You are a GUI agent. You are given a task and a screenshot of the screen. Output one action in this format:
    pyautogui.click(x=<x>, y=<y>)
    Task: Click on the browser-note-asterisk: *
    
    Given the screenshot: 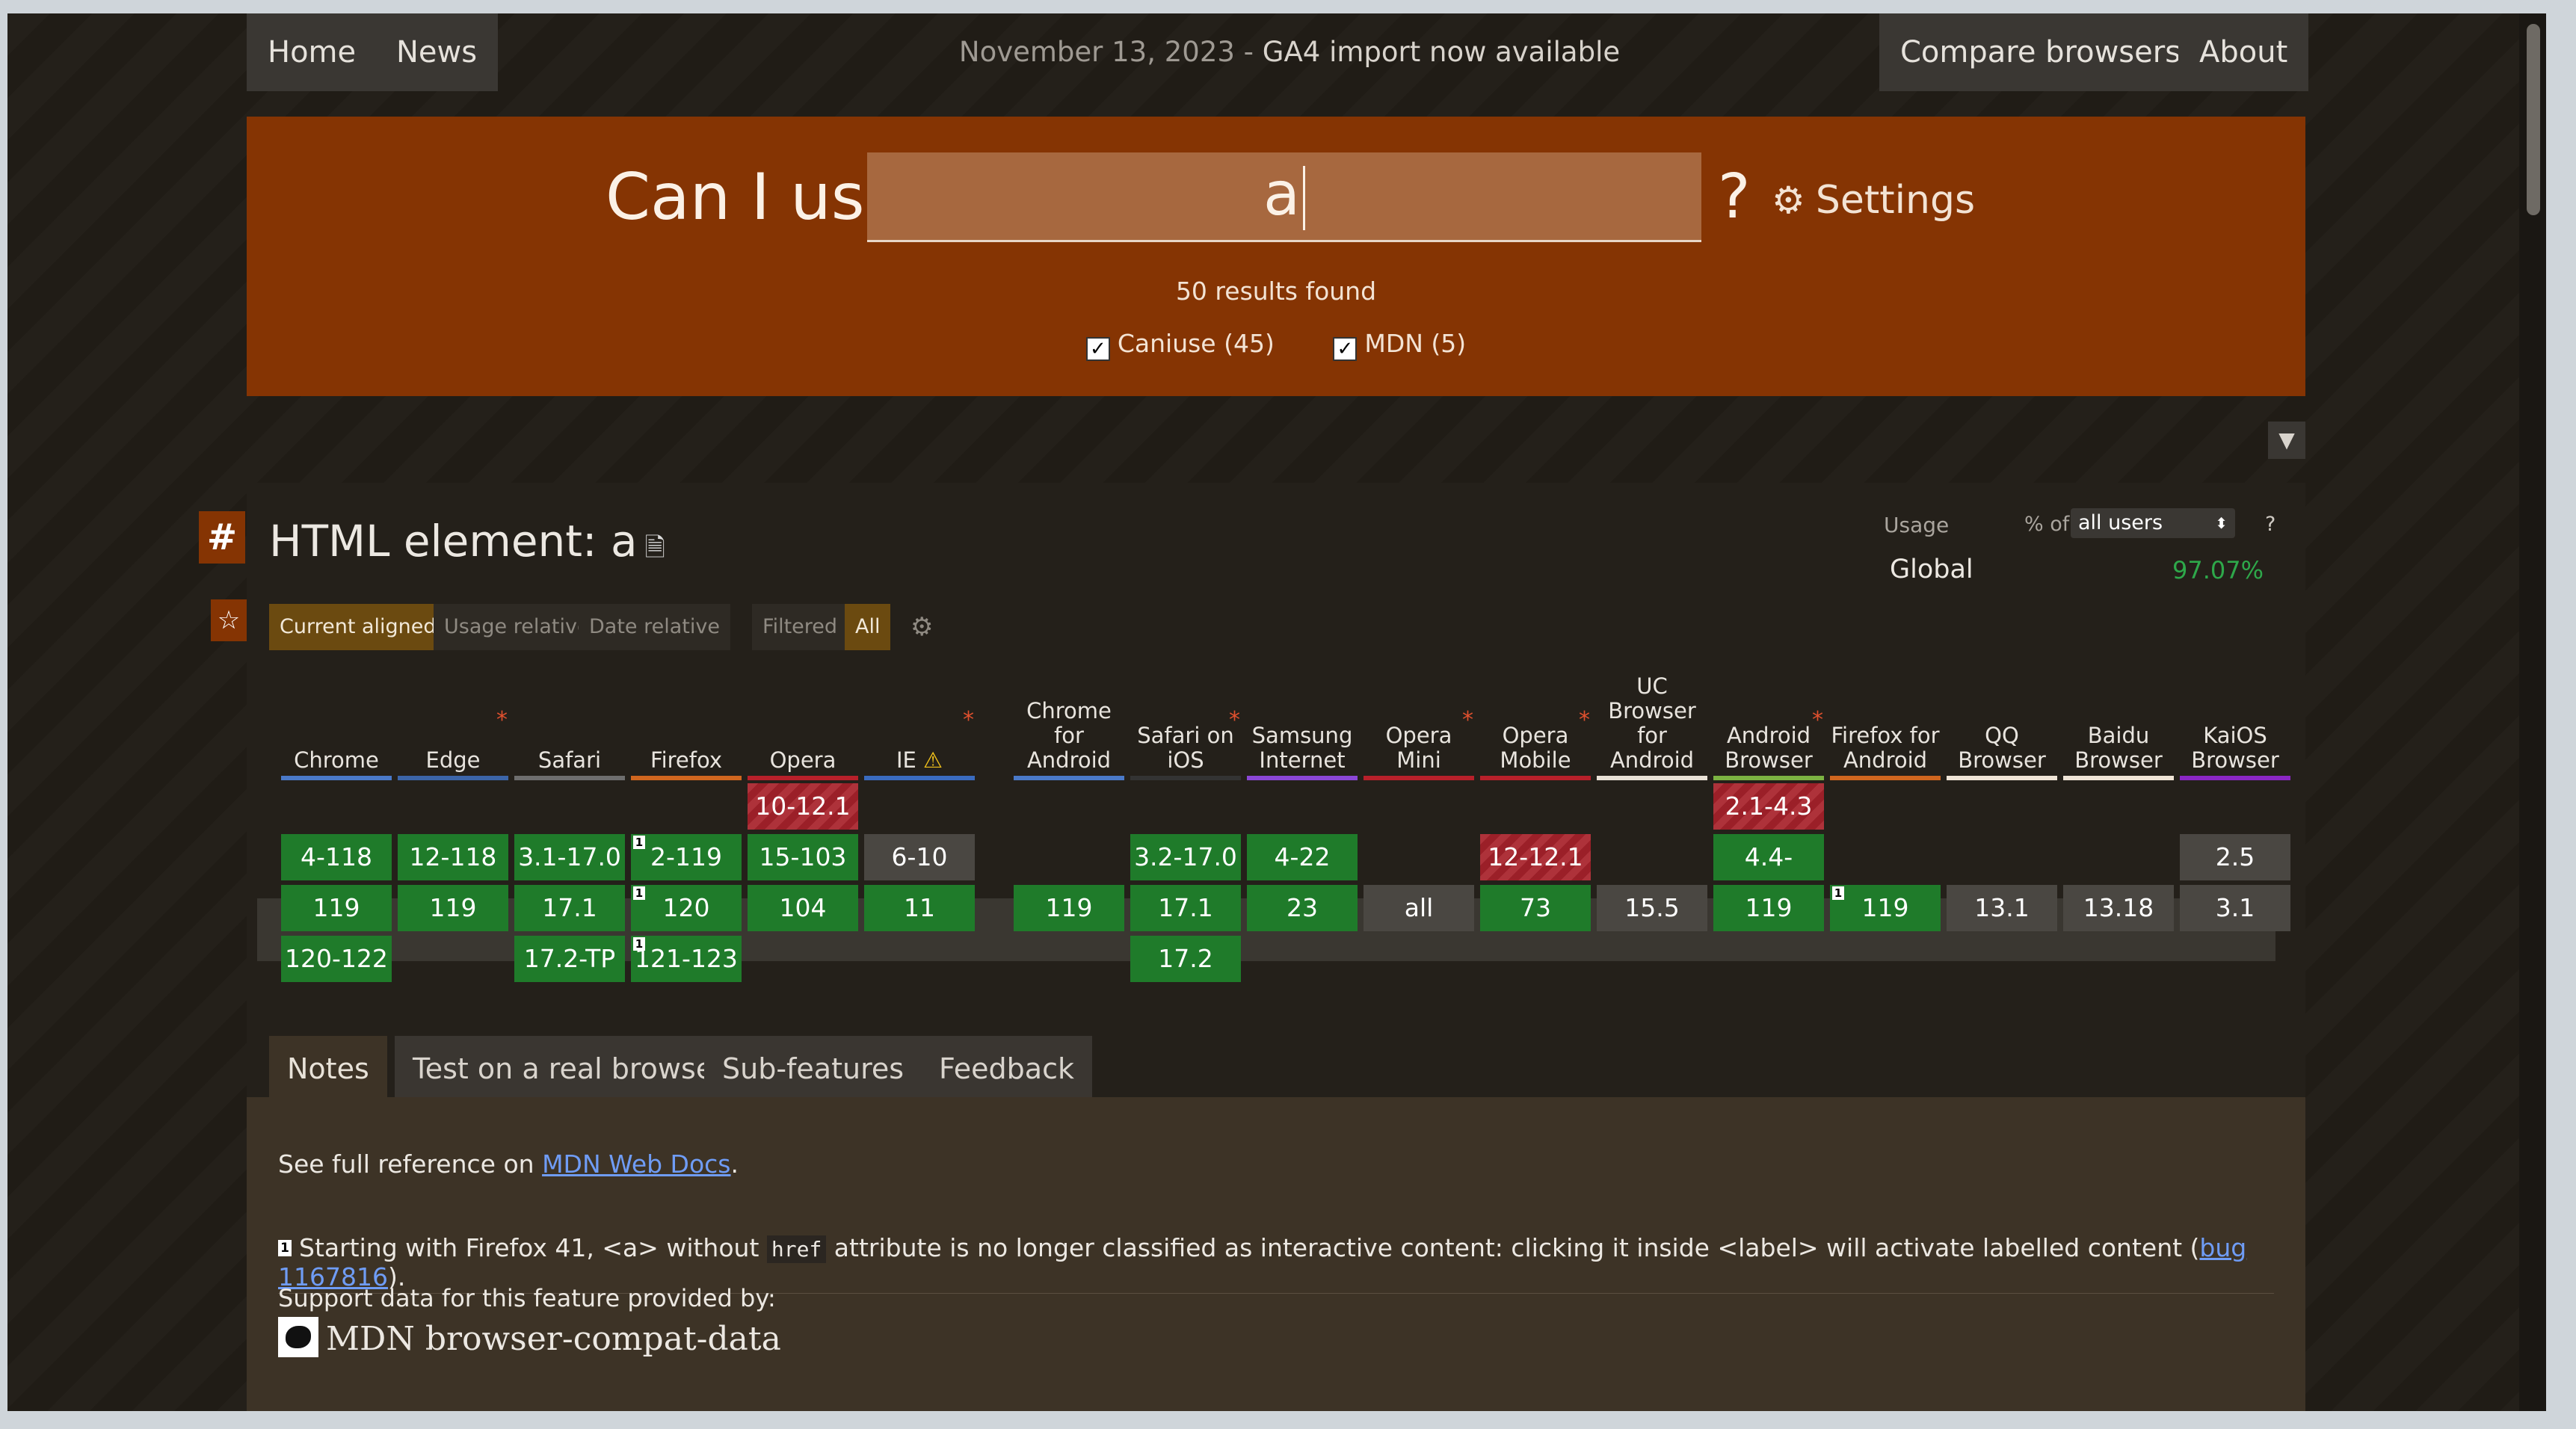 What is the action you would take?
    pyautogui.click(x=502, y=720)
    